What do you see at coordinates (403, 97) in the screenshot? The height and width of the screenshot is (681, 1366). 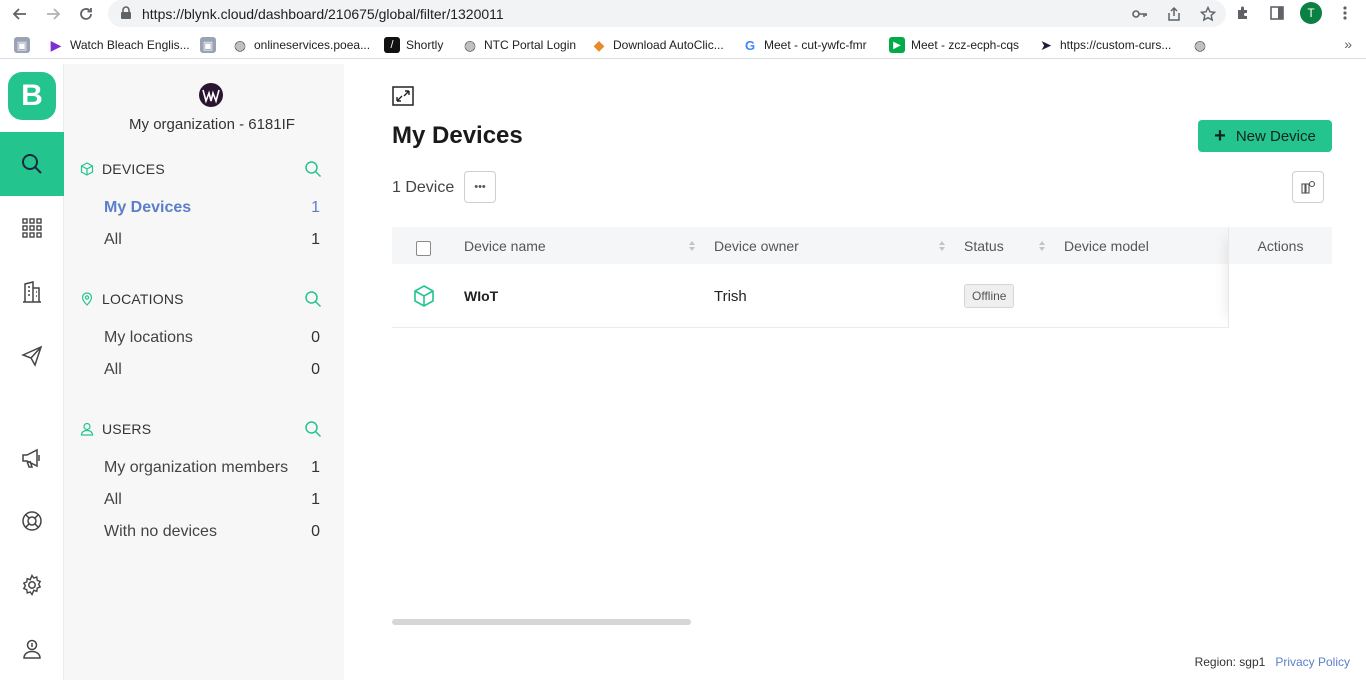 I see `fullscreen-icon` at bounding box center [403, 97].